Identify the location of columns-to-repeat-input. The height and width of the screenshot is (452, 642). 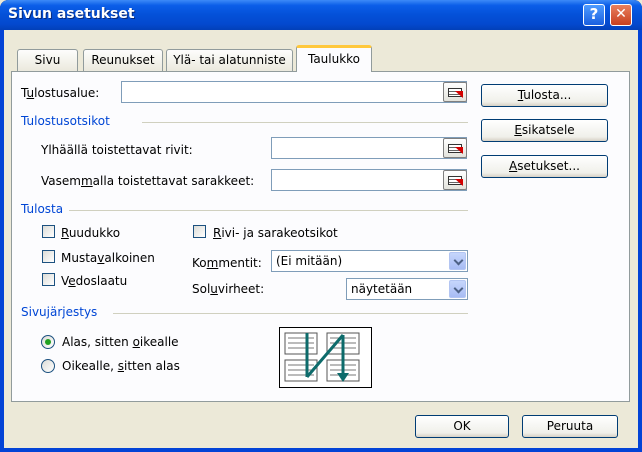
(369, 180).